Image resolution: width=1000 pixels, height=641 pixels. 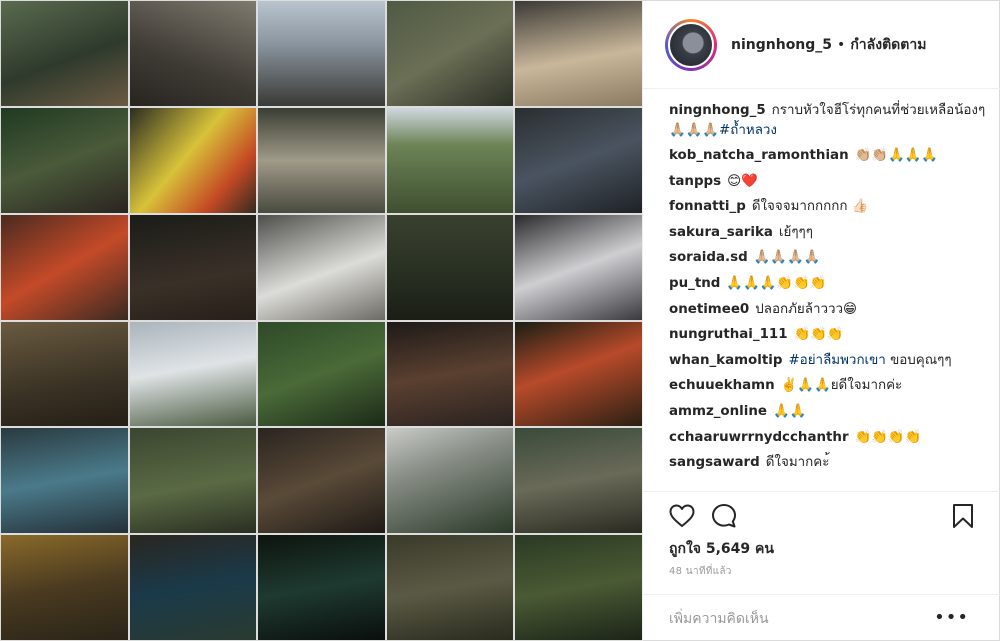 I want to click on comment-username: onetimee0, so click(x=709, y=309).